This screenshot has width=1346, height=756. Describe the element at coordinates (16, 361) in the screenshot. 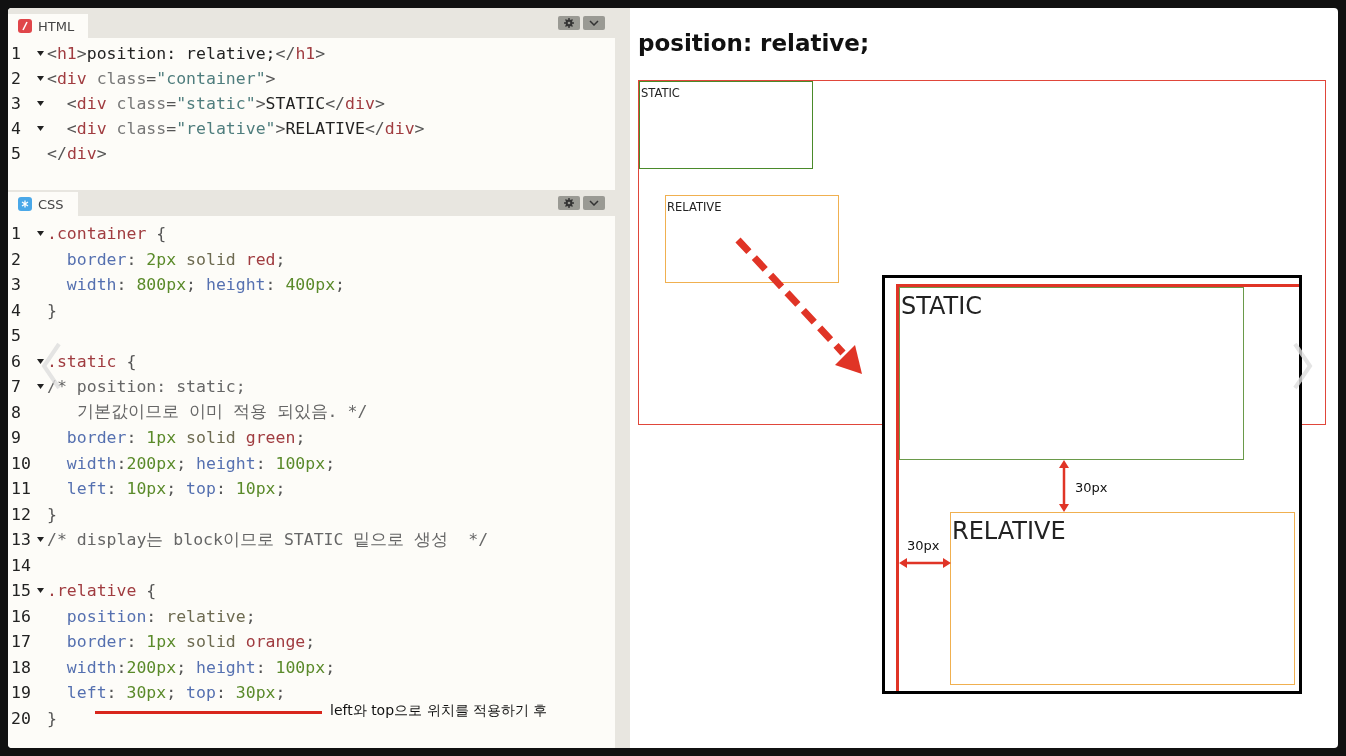

I see `line-number: 6` at that location.